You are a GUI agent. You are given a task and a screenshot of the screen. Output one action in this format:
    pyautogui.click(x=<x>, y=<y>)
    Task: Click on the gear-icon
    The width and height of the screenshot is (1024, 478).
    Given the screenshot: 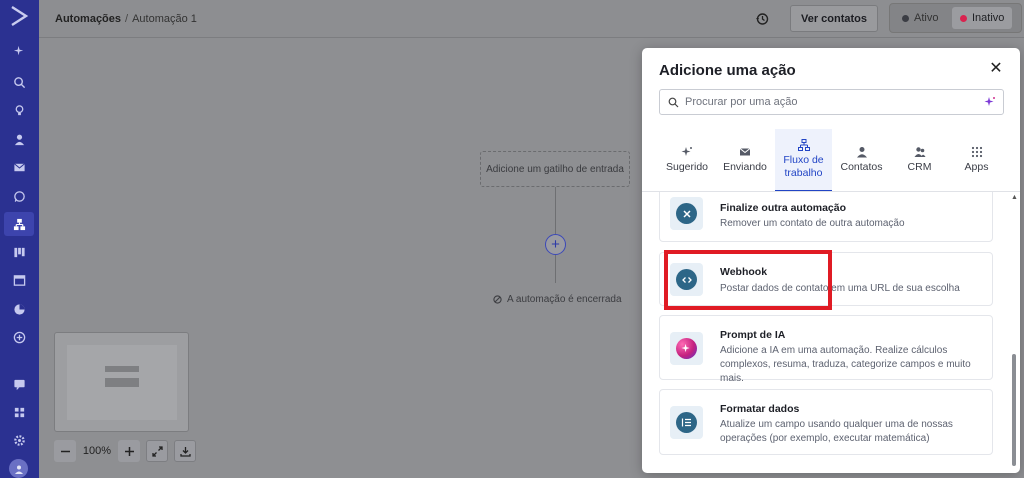 What is the action you would take?
    pyautogui.click(x=19, y=440)
    